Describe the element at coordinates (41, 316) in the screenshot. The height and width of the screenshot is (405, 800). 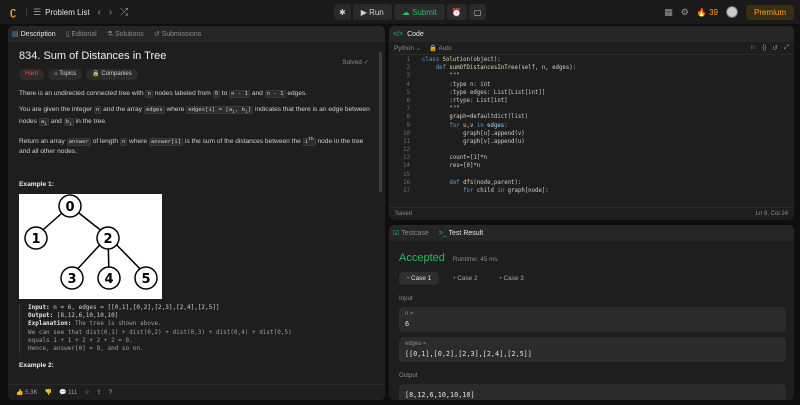
I see `output-label: Output:` at that location.